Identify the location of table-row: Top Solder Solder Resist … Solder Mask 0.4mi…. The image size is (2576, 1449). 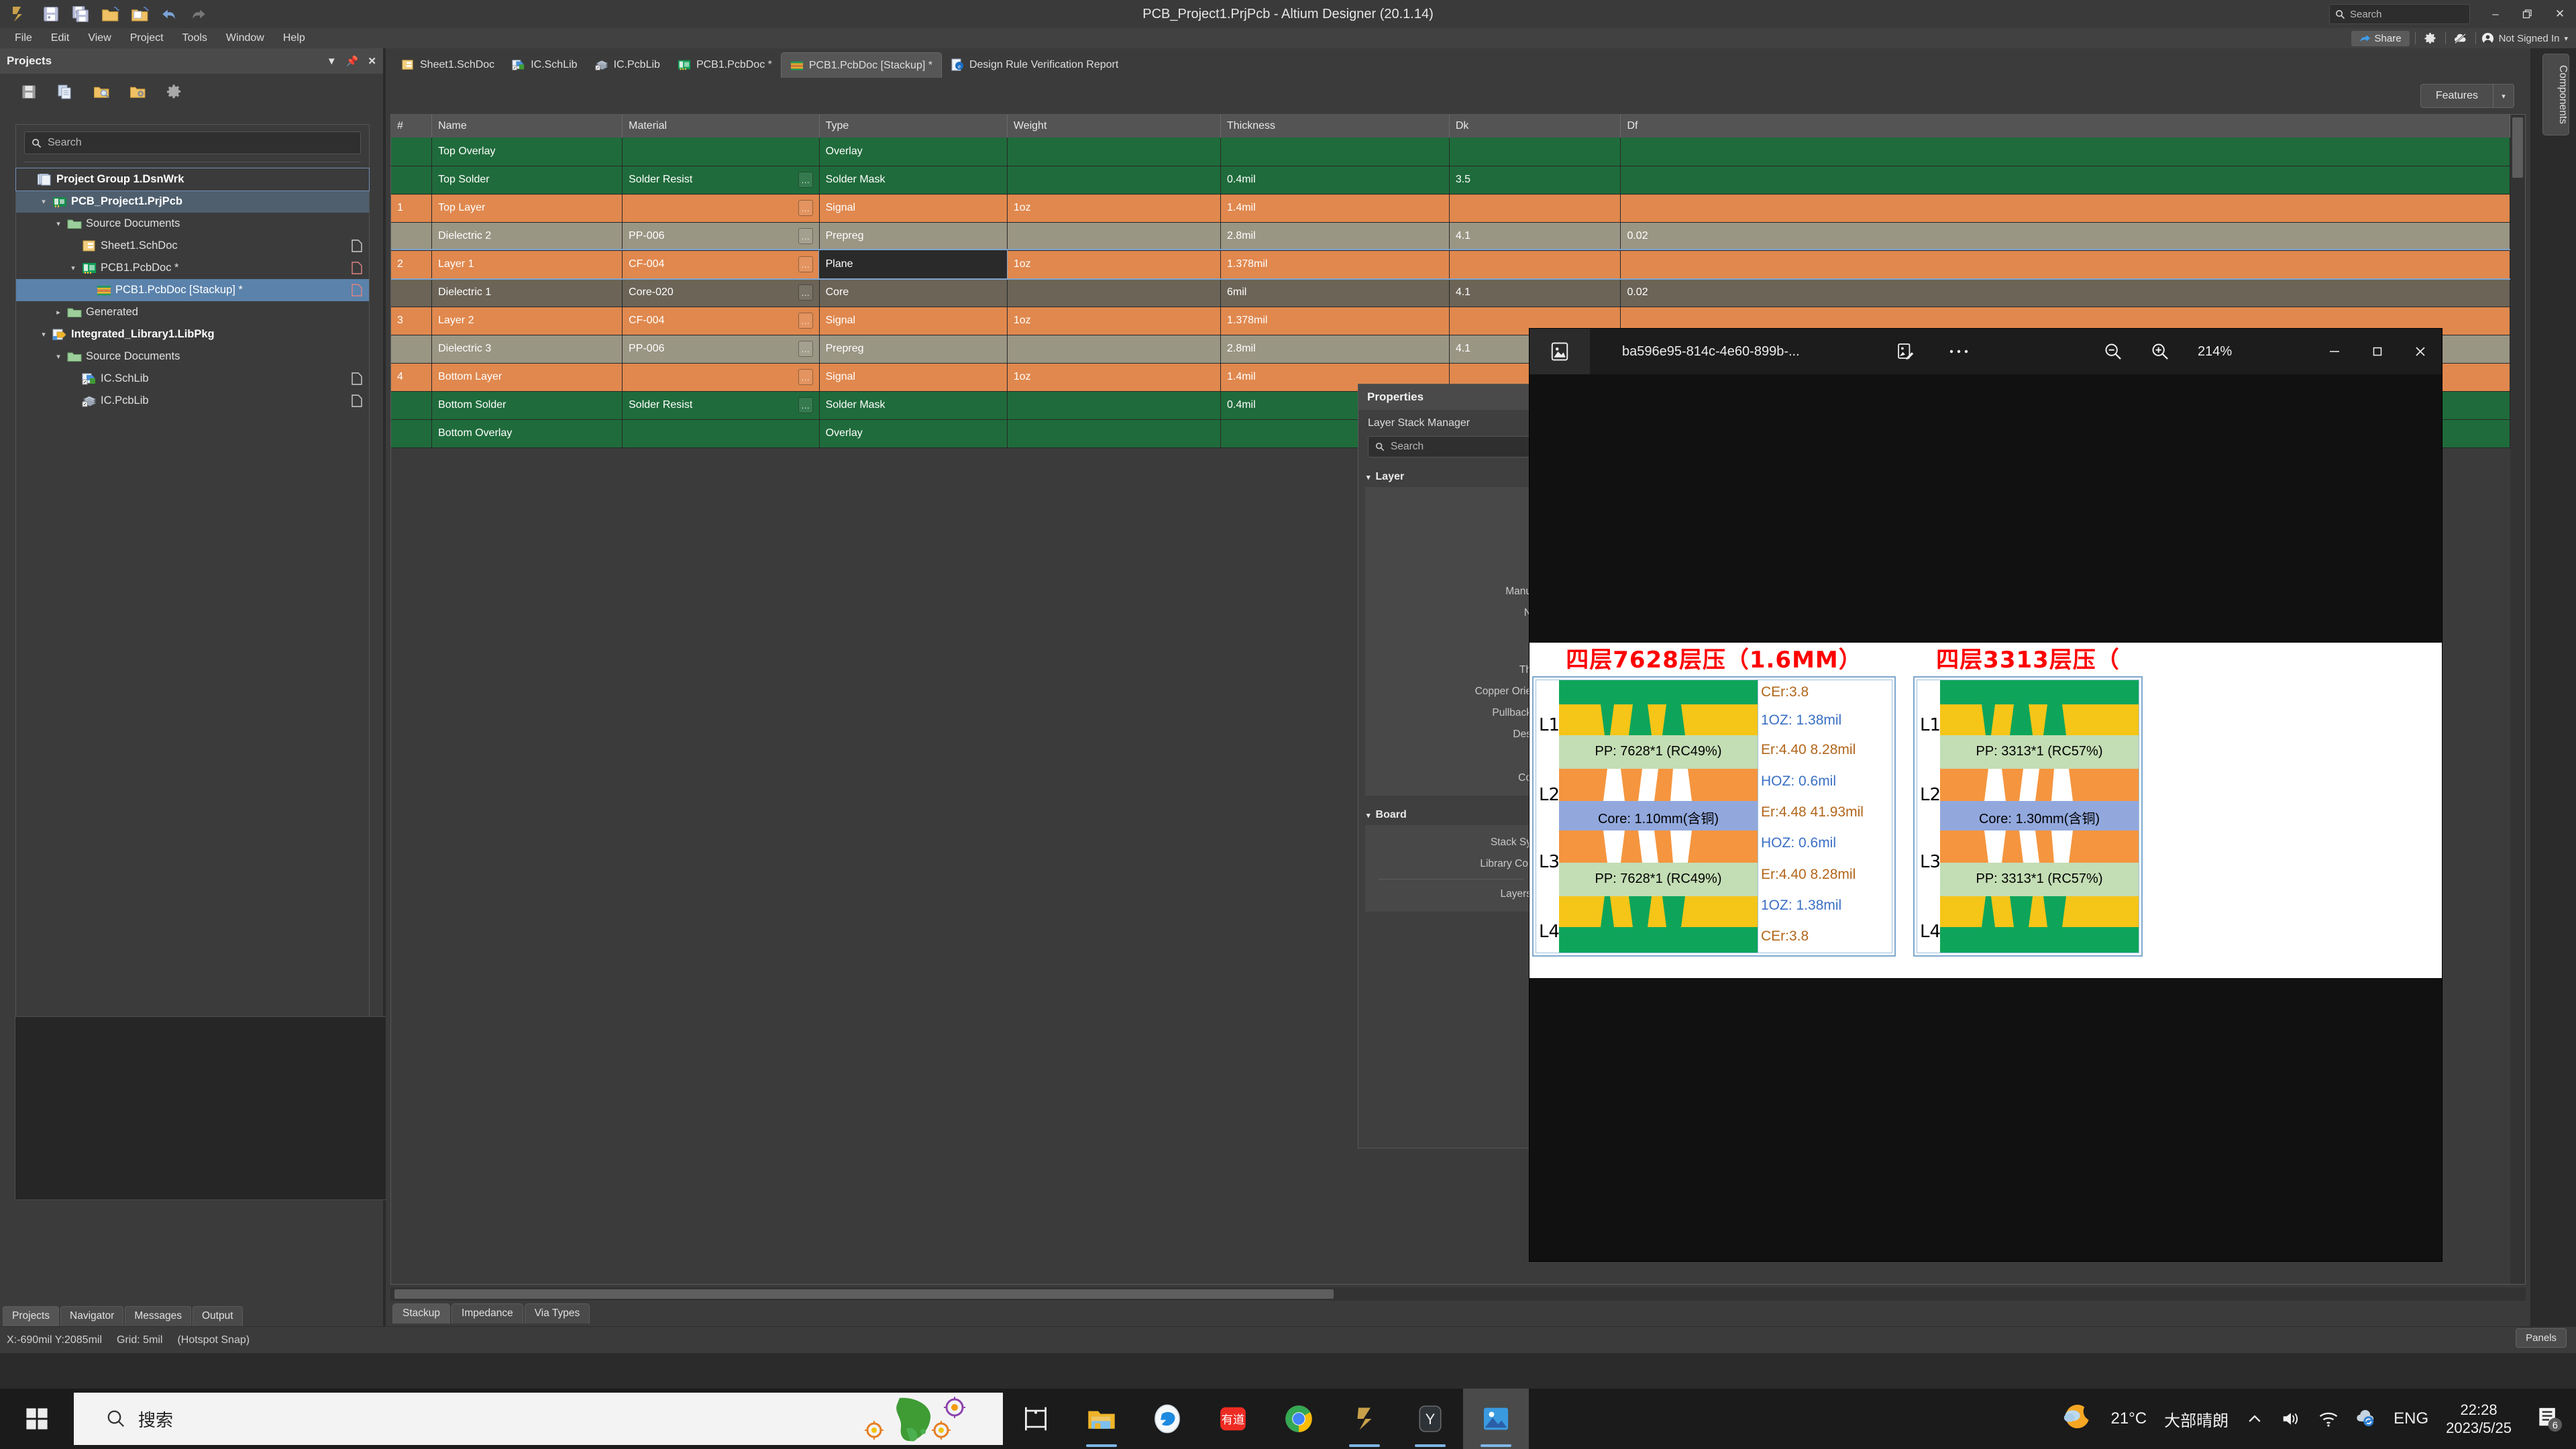
(1450, 180).